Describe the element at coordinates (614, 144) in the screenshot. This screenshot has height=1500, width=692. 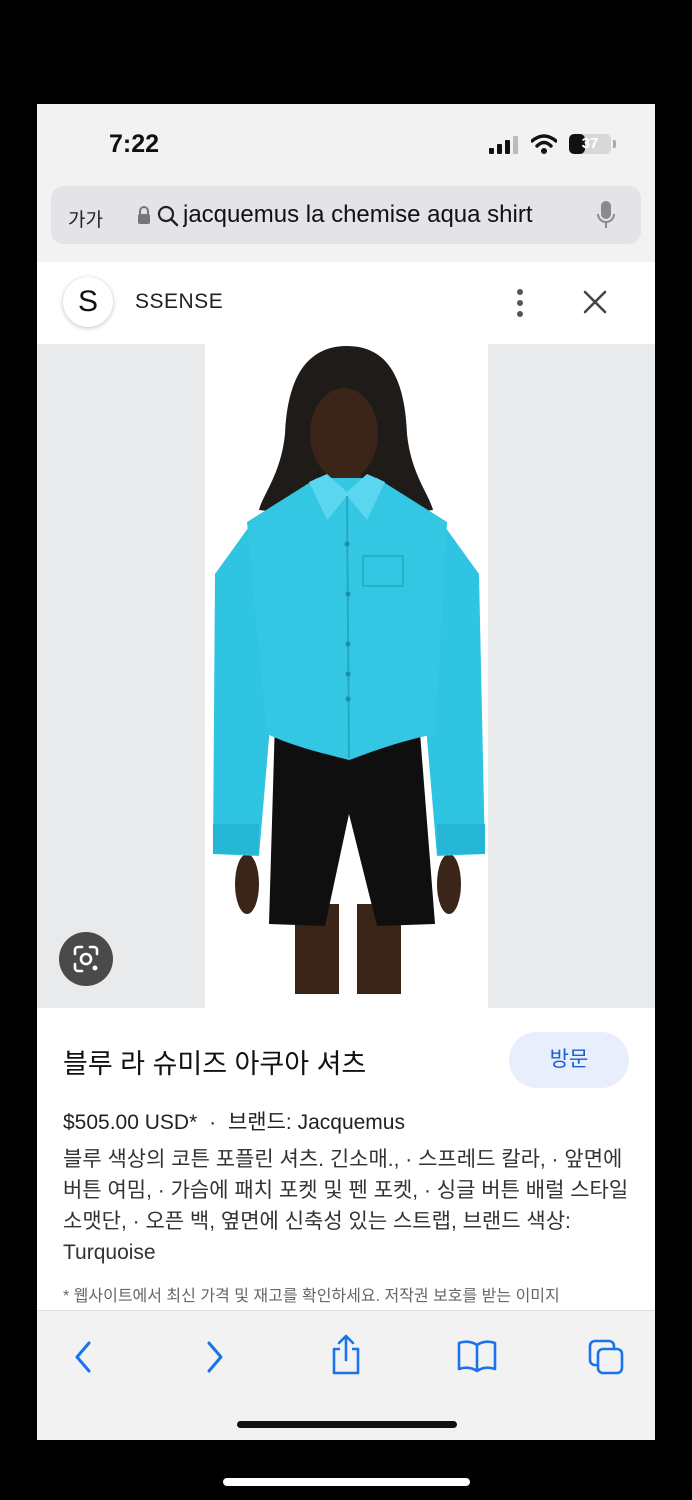
I see `battery-nub` at that location.